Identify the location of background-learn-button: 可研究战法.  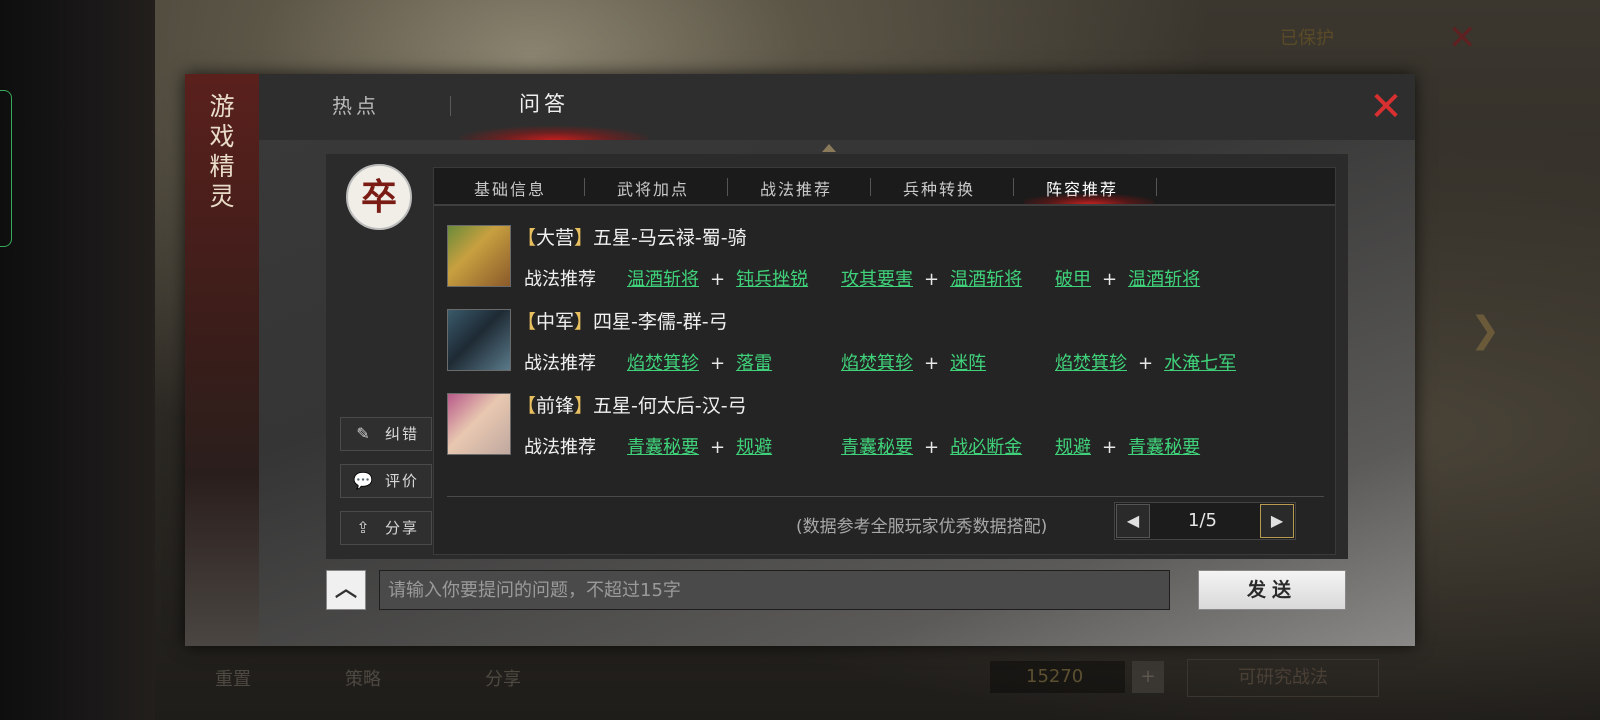
(1283, 678).